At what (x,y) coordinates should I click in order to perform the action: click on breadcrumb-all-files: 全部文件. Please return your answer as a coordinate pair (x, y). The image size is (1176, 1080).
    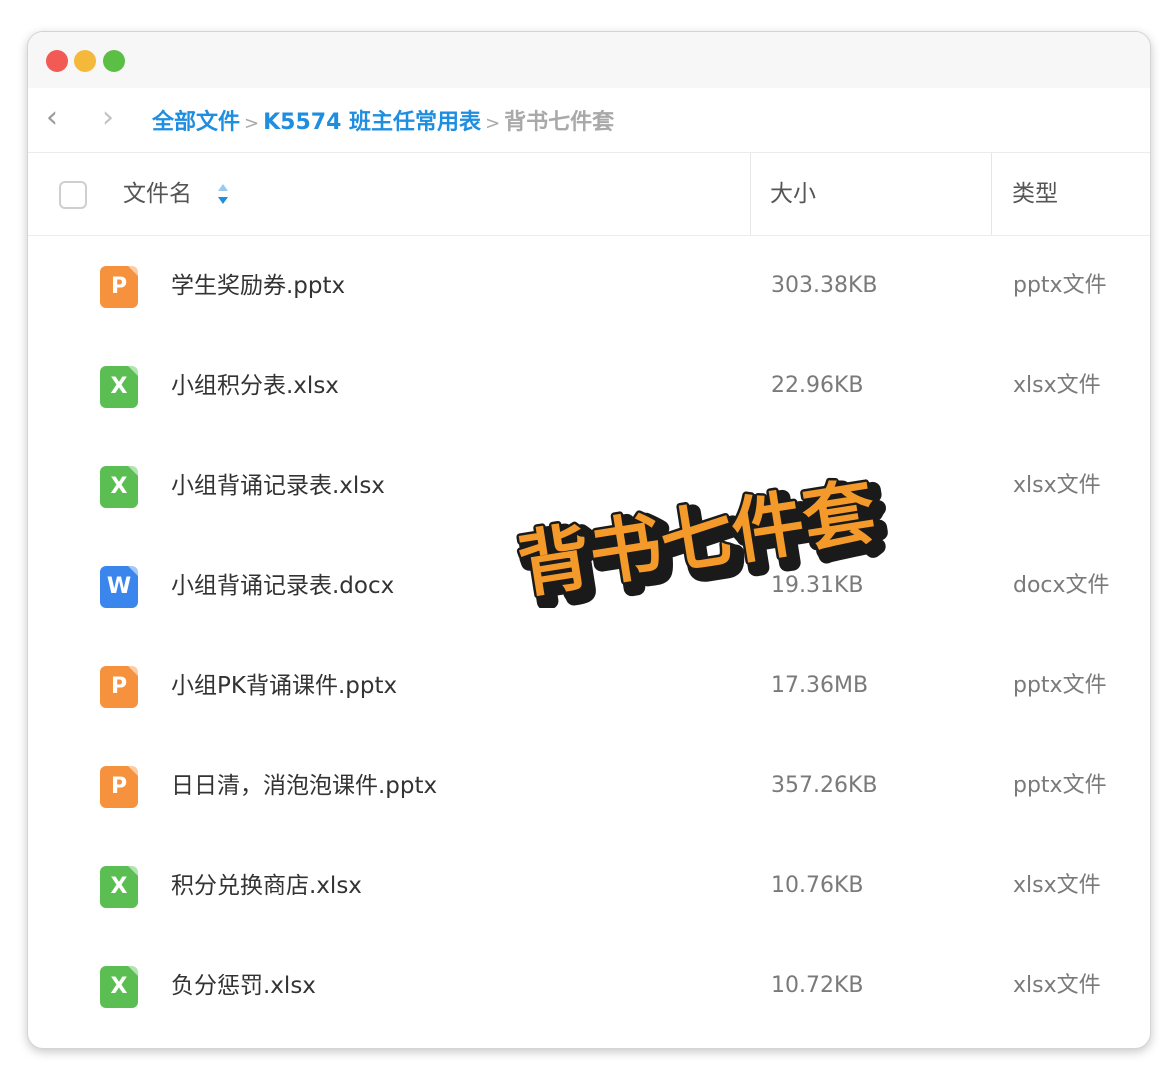
    Looking at the image, I should click on (196, 122).